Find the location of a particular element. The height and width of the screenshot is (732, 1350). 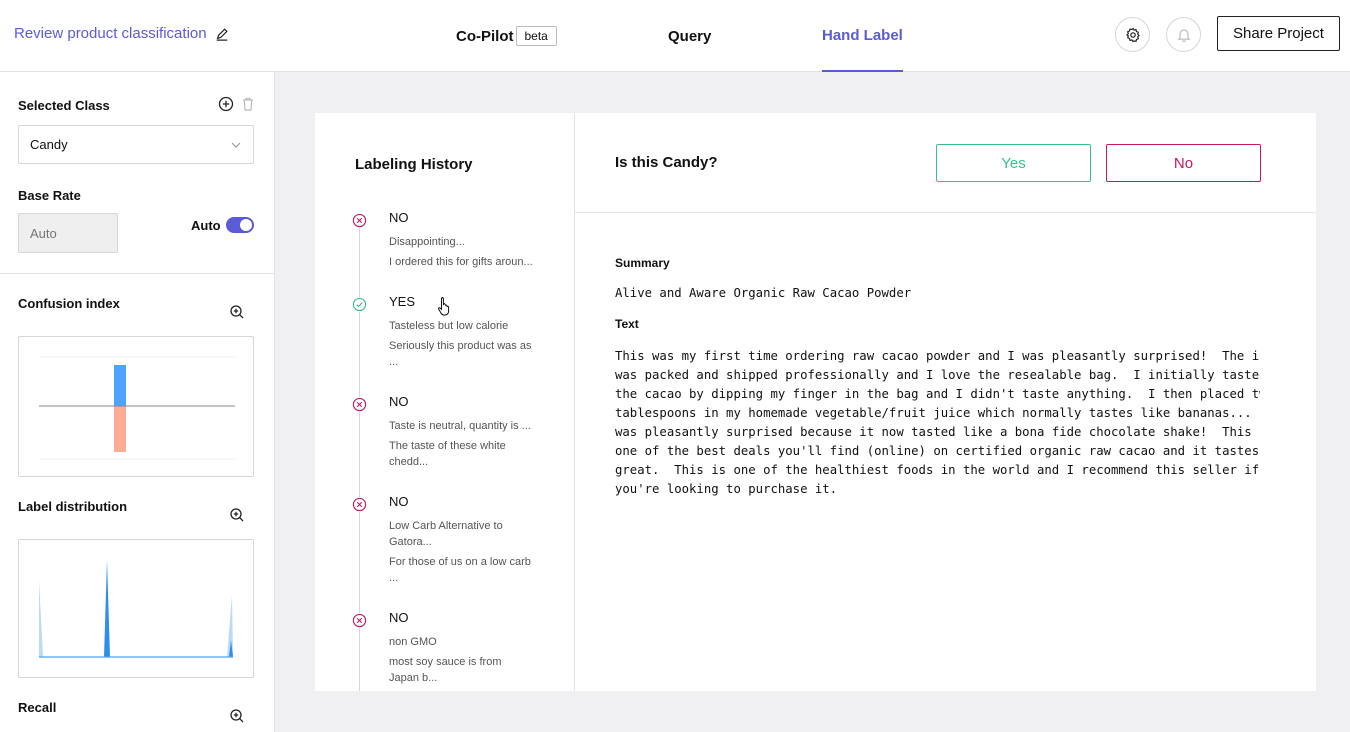

history-verdict: YES is located at coordinates (402, 301).